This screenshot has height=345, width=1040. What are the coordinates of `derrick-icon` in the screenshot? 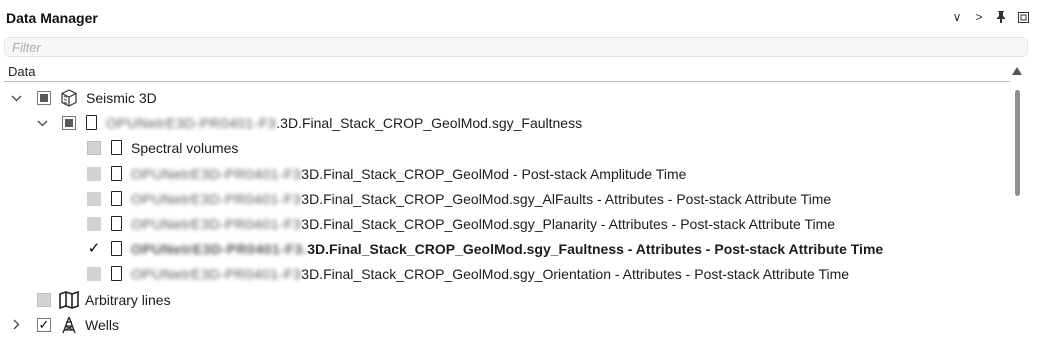 It's located at (69, 325).